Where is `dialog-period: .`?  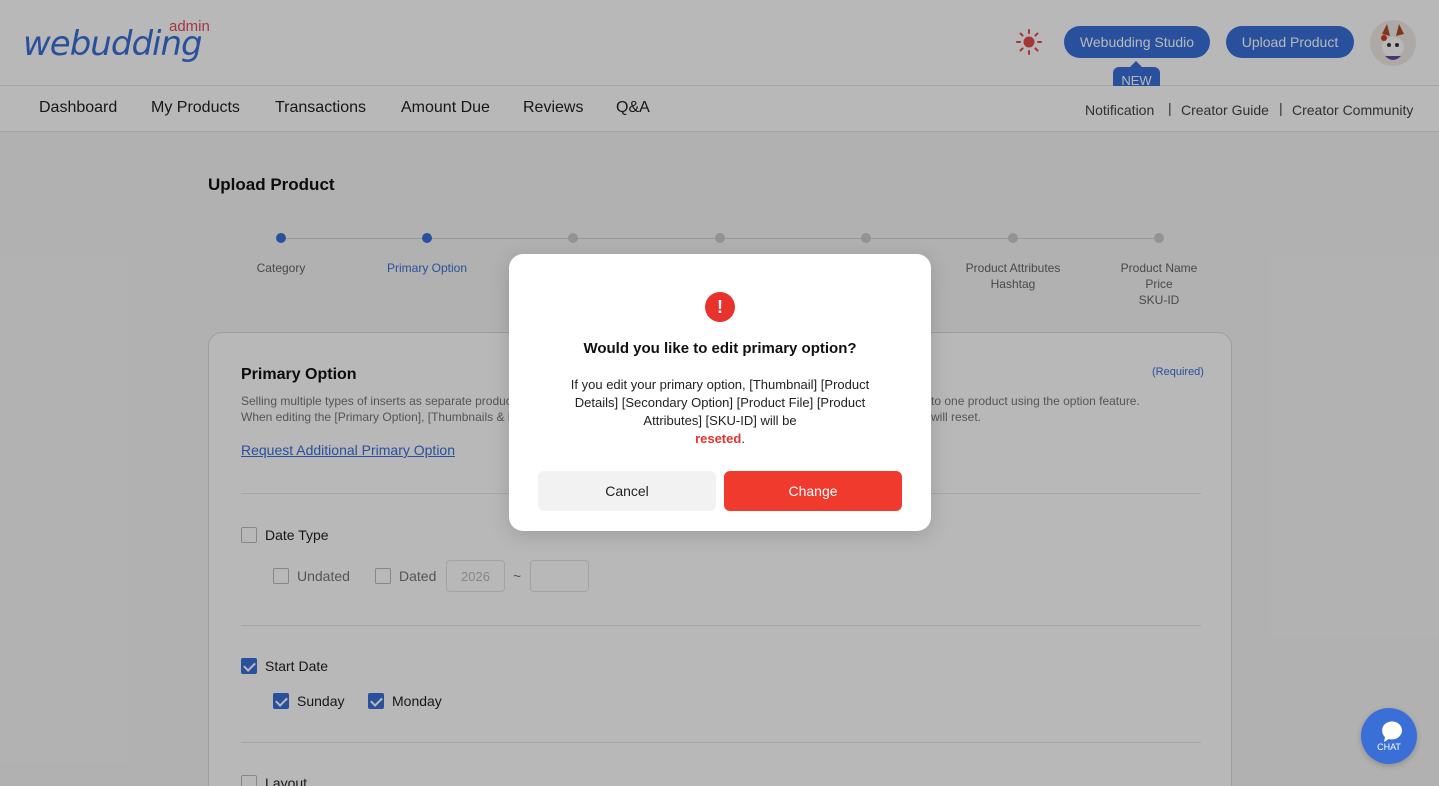 dialog-period: . is located at coordinates (743, 438).